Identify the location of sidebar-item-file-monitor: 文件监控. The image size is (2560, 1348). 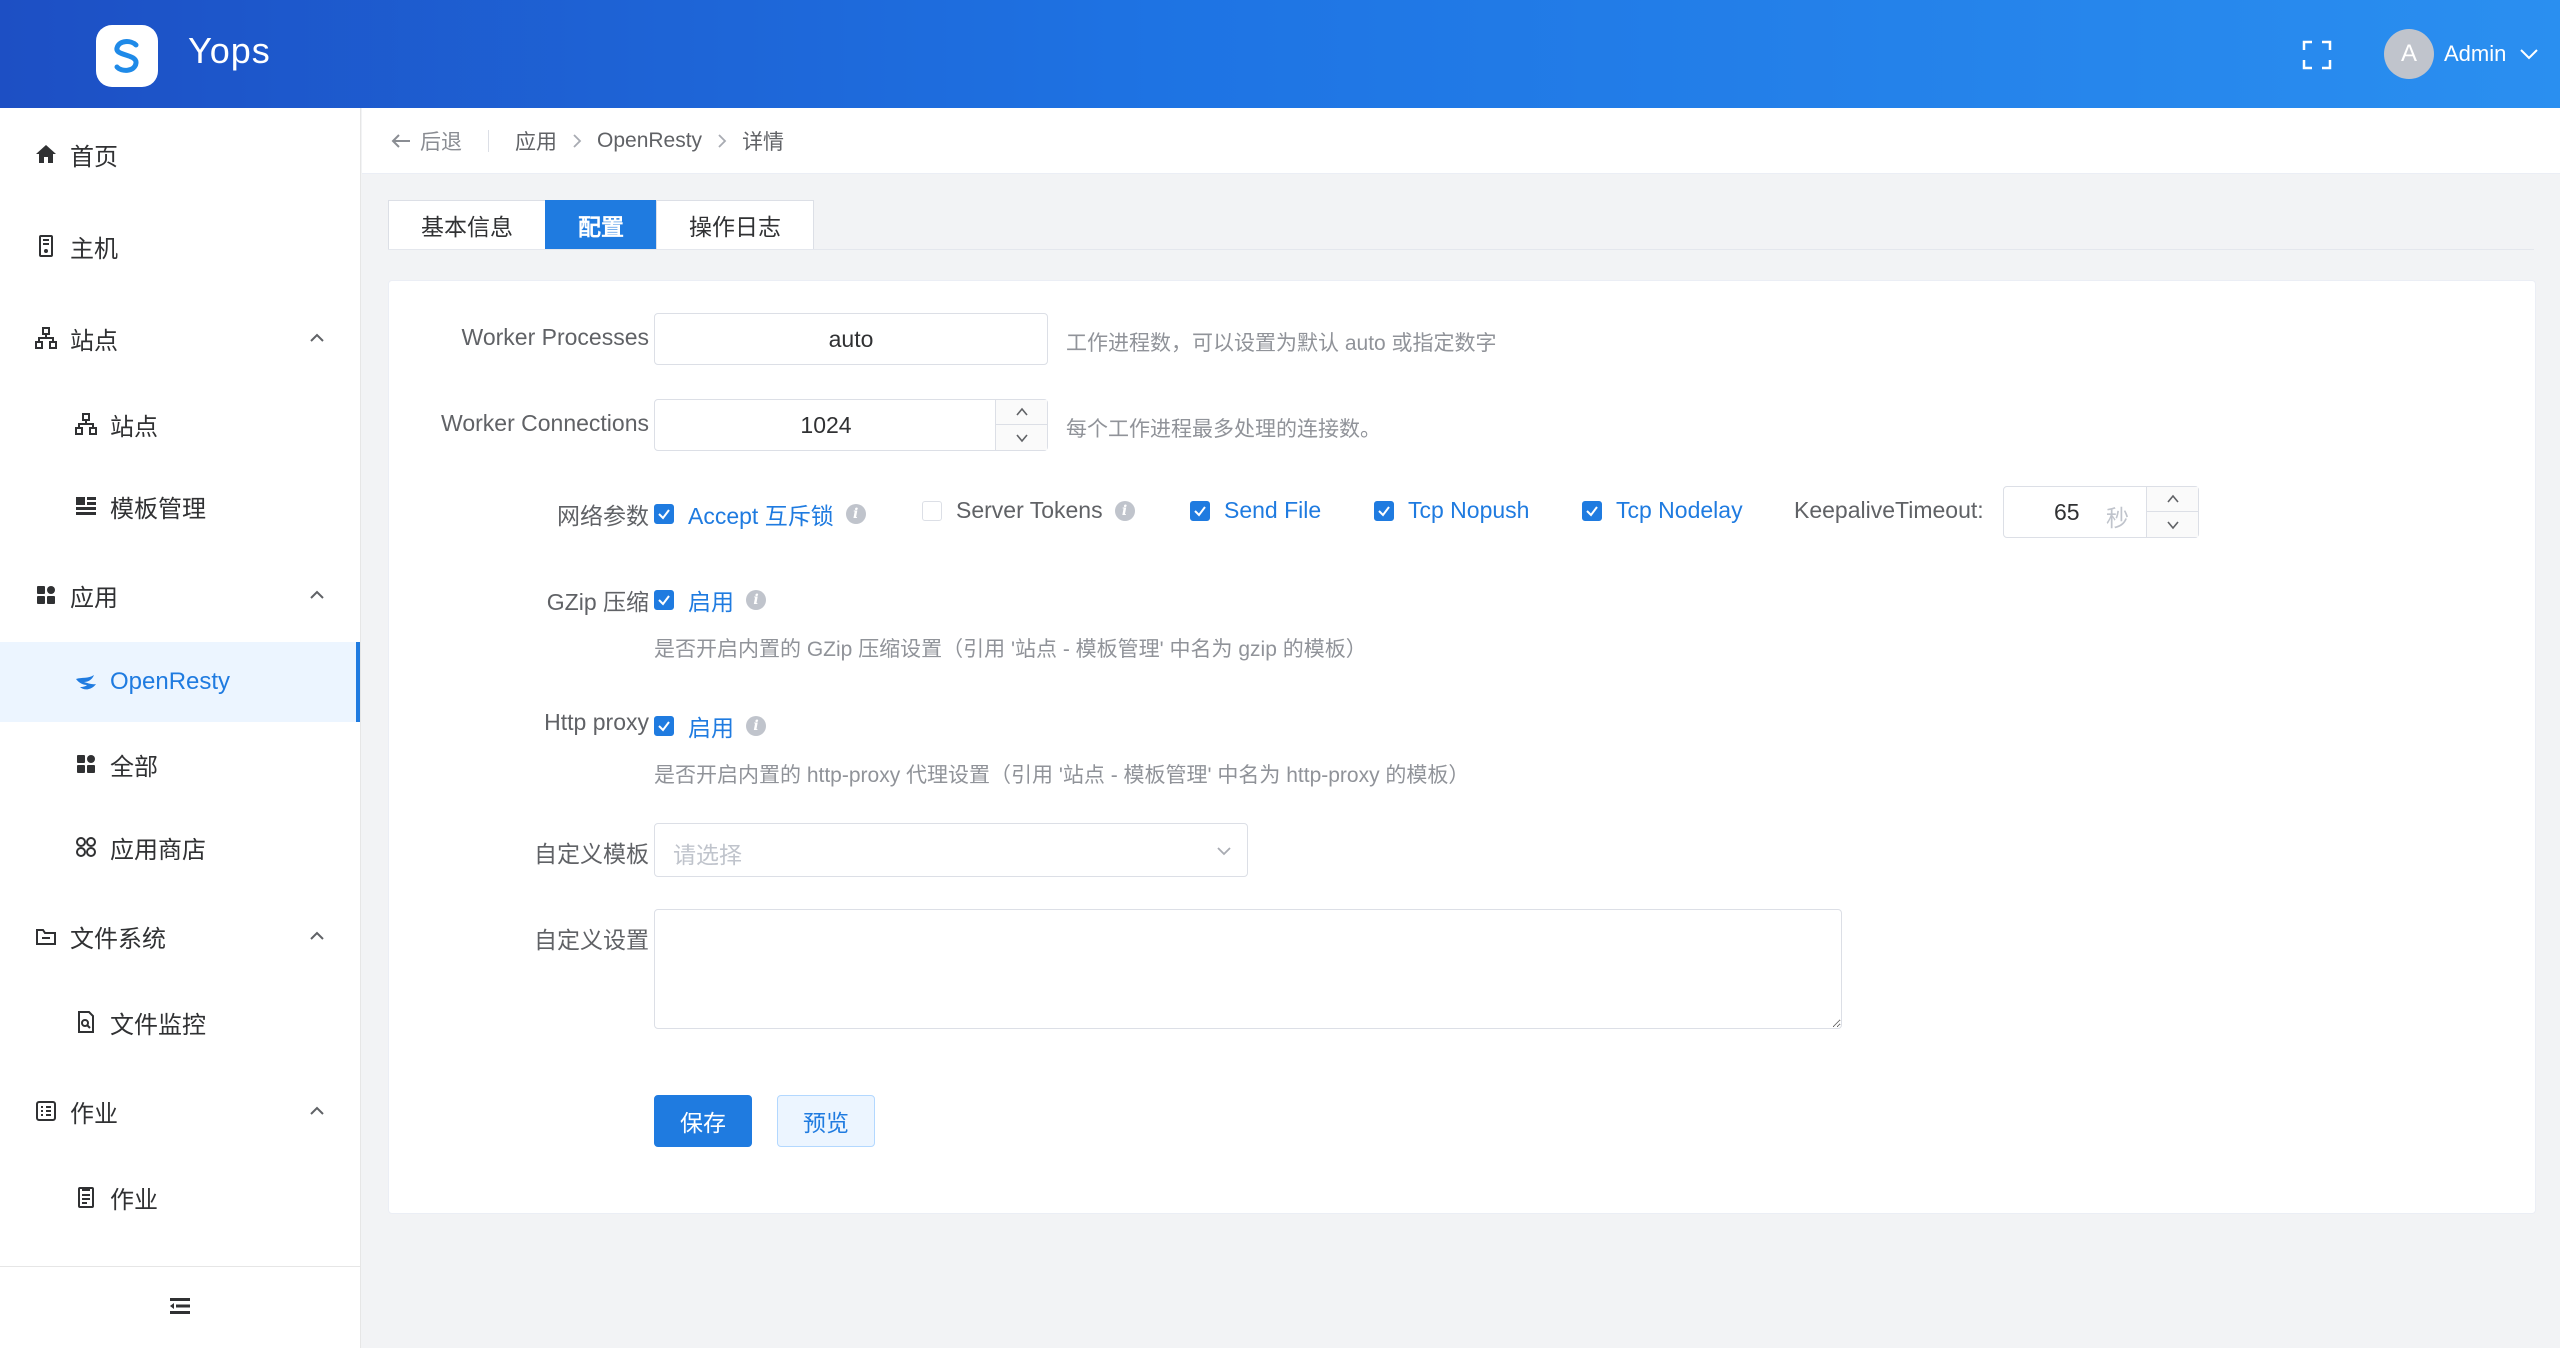
(180, 1022).